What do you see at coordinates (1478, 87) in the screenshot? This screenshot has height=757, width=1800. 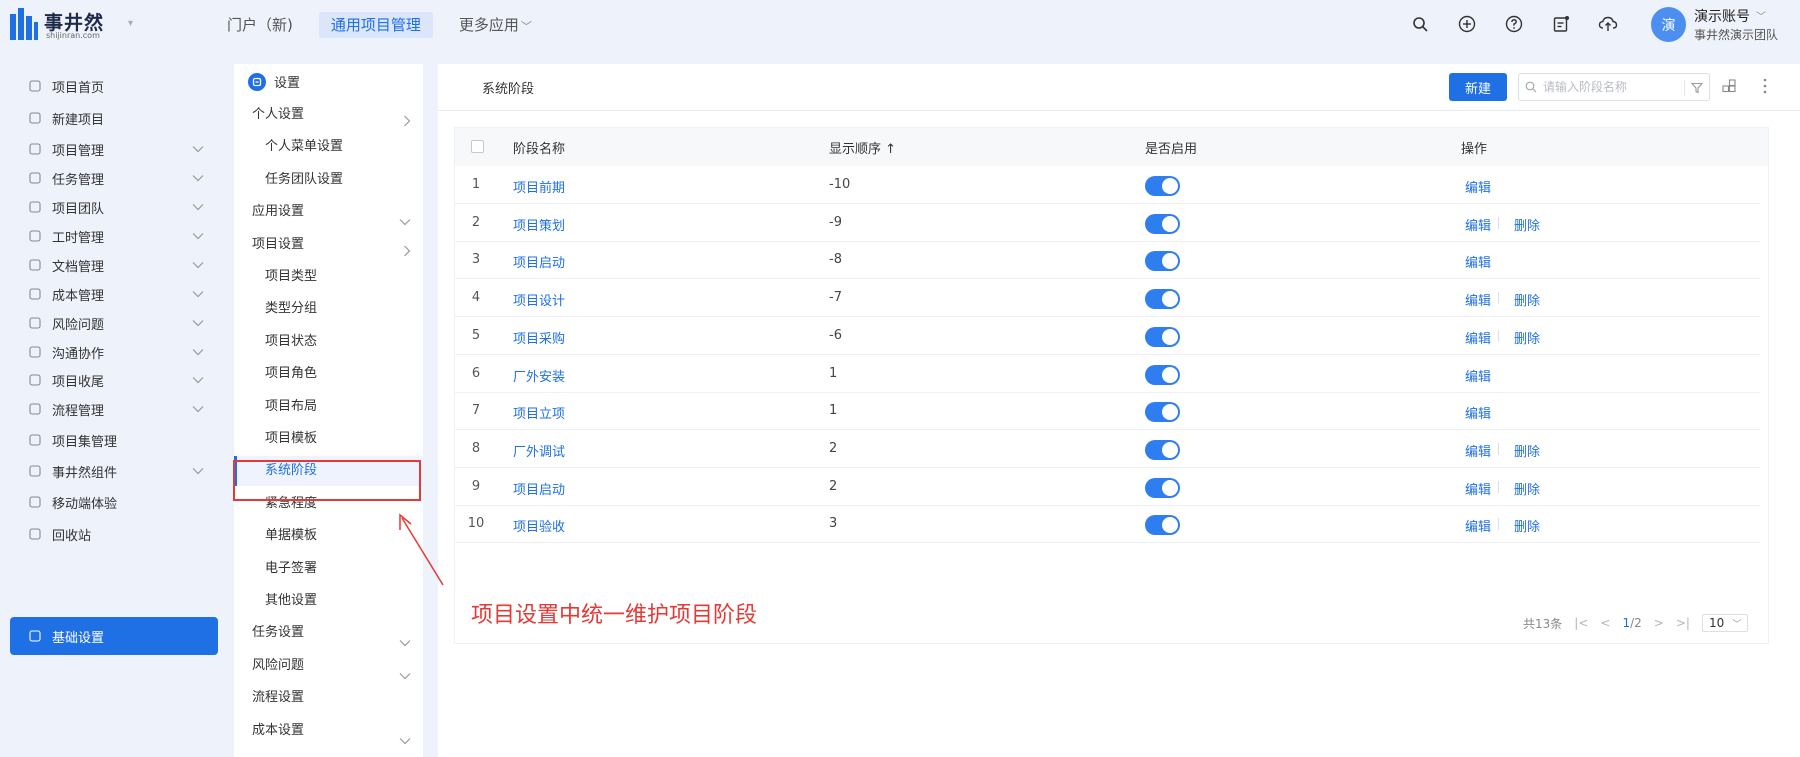 I see `new-button: 新建` at bounding box center [1478, 87].